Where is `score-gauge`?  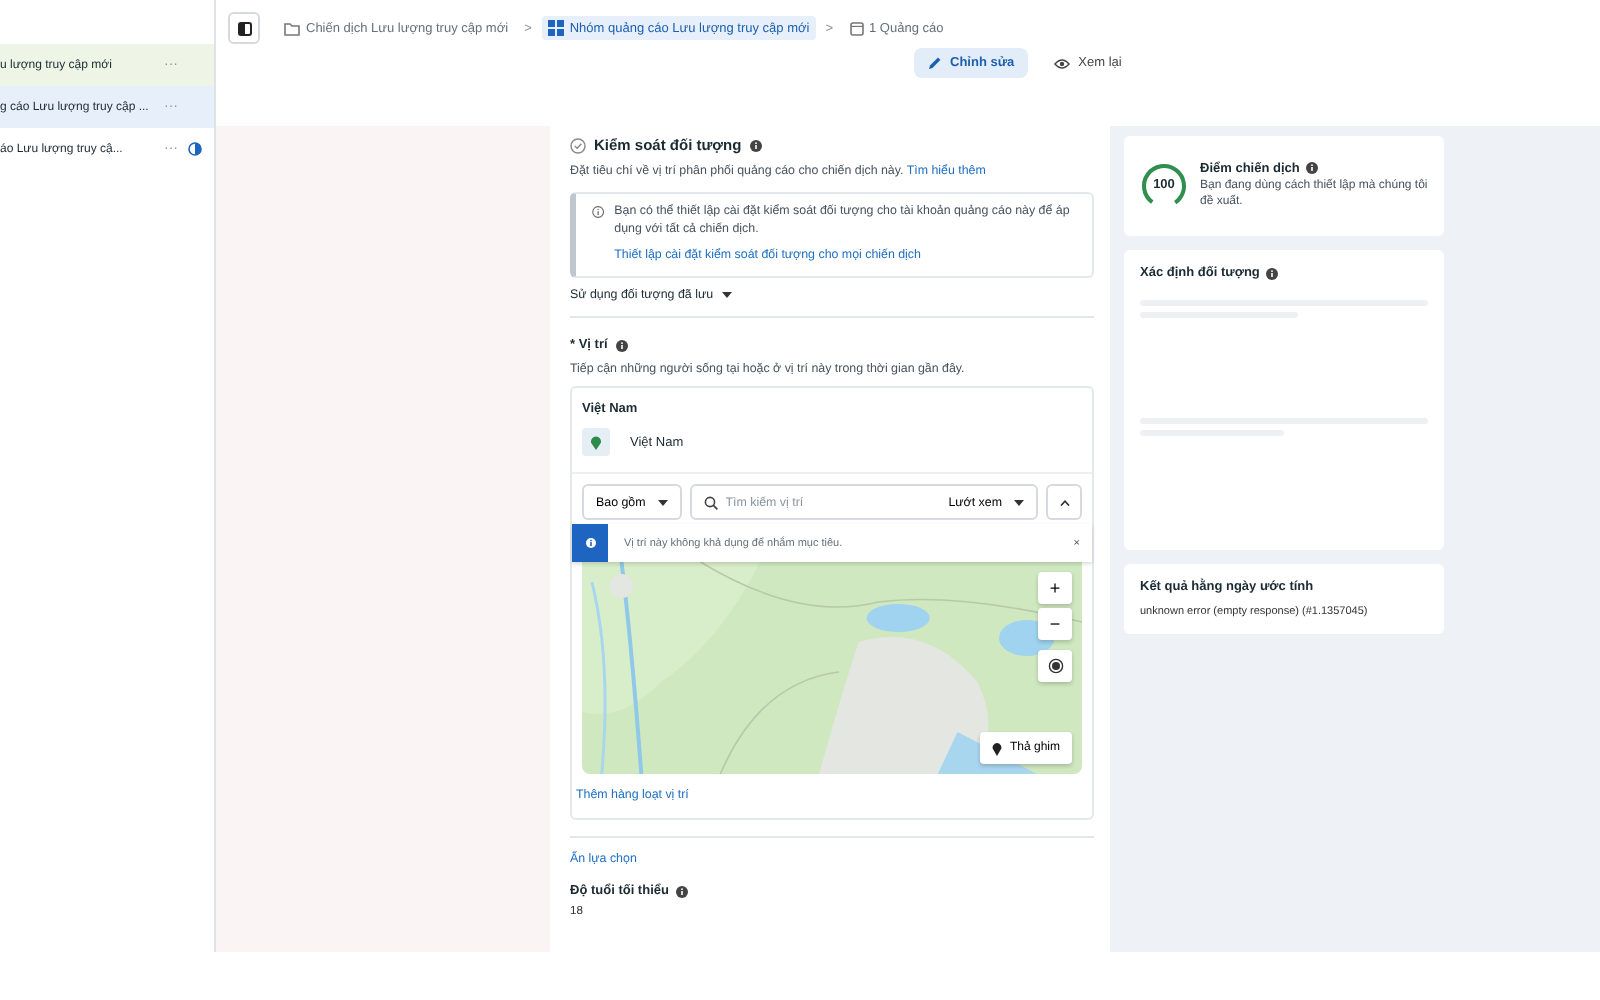
score-gauge is located at coordinates (1164, 186).